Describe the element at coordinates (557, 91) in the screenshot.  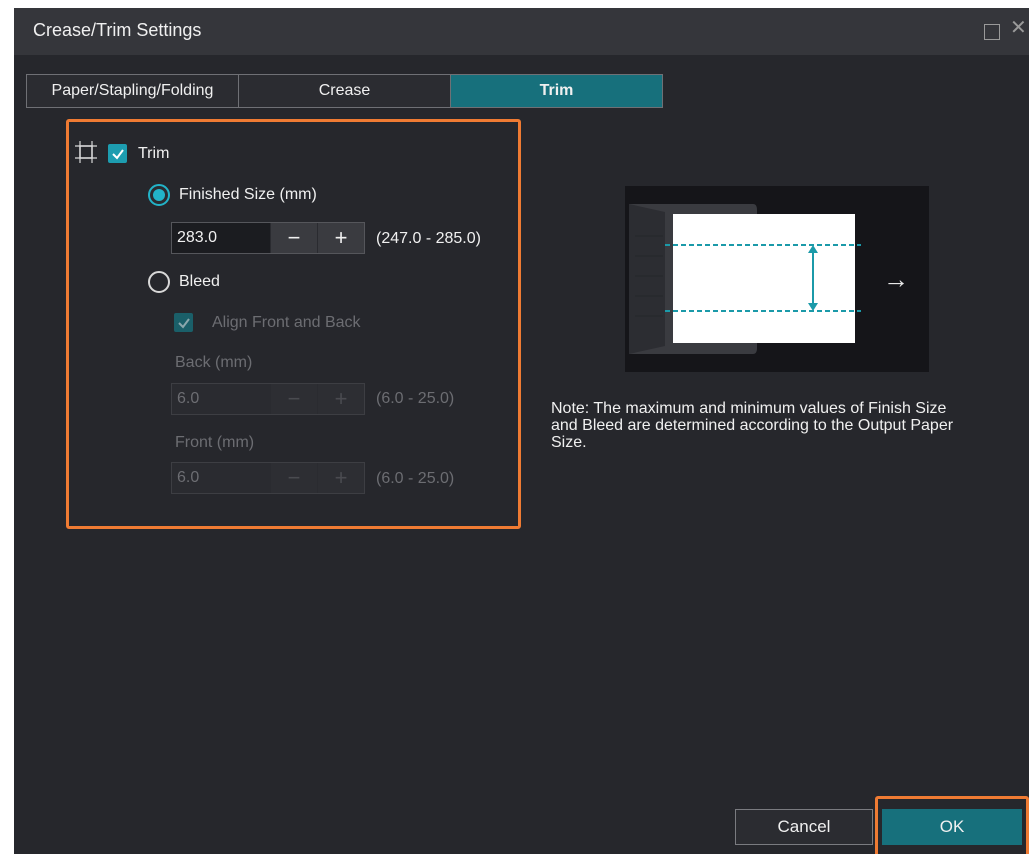
I see `tab-trim: Trim` at that location.